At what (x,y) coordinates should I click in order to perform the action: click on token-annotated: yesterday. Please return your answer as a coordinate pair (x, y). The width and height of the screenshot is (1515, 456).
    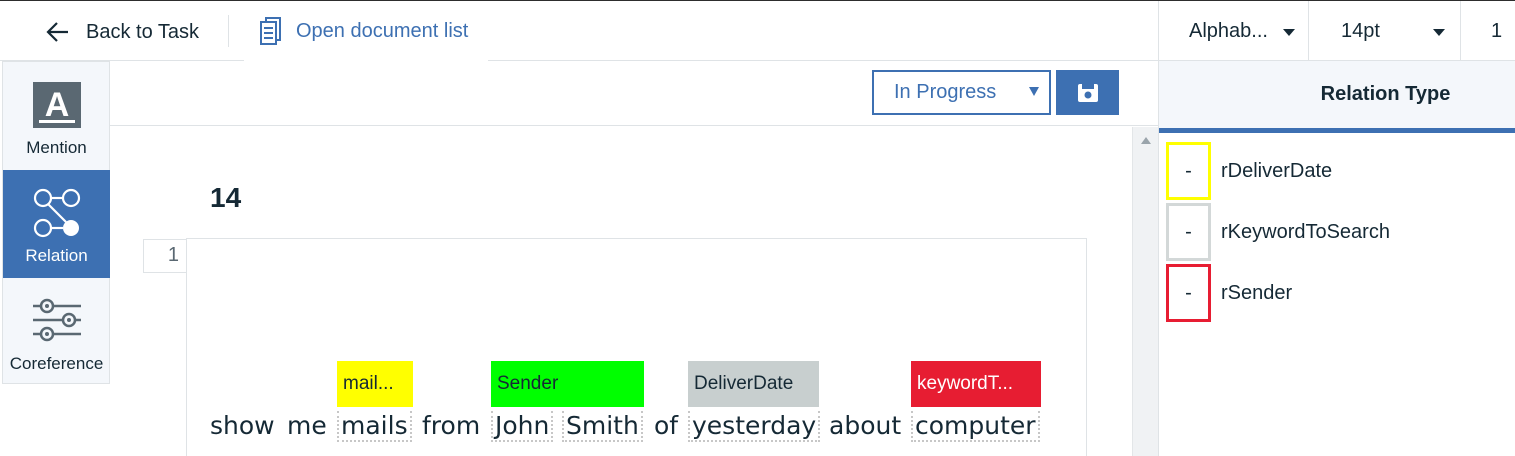
    Looking at the image, I should click on (754, 426).